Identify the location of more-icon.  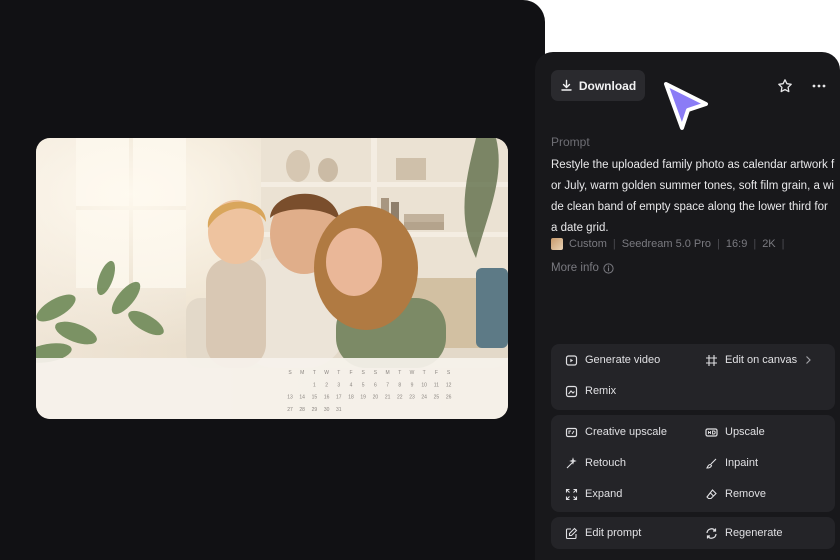
(819, 86).